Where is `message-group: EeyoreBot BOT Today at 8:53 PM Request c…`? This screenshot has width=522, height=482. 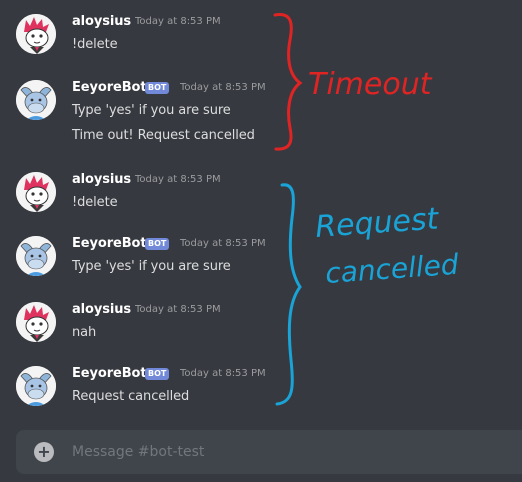 message-group: EeyoreBot BOT Today at 8:53 PM Request c… is located at coordinates (140, 386).